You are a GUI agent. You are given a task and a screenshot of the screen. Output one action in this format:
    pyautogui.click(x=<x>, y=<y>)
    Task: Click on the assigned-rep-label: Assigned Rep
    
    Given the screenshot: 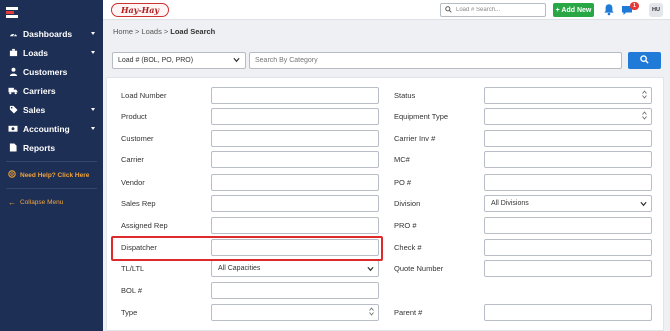 What is the action you would take?
    pyautogui.click(x=144, y=225)
    